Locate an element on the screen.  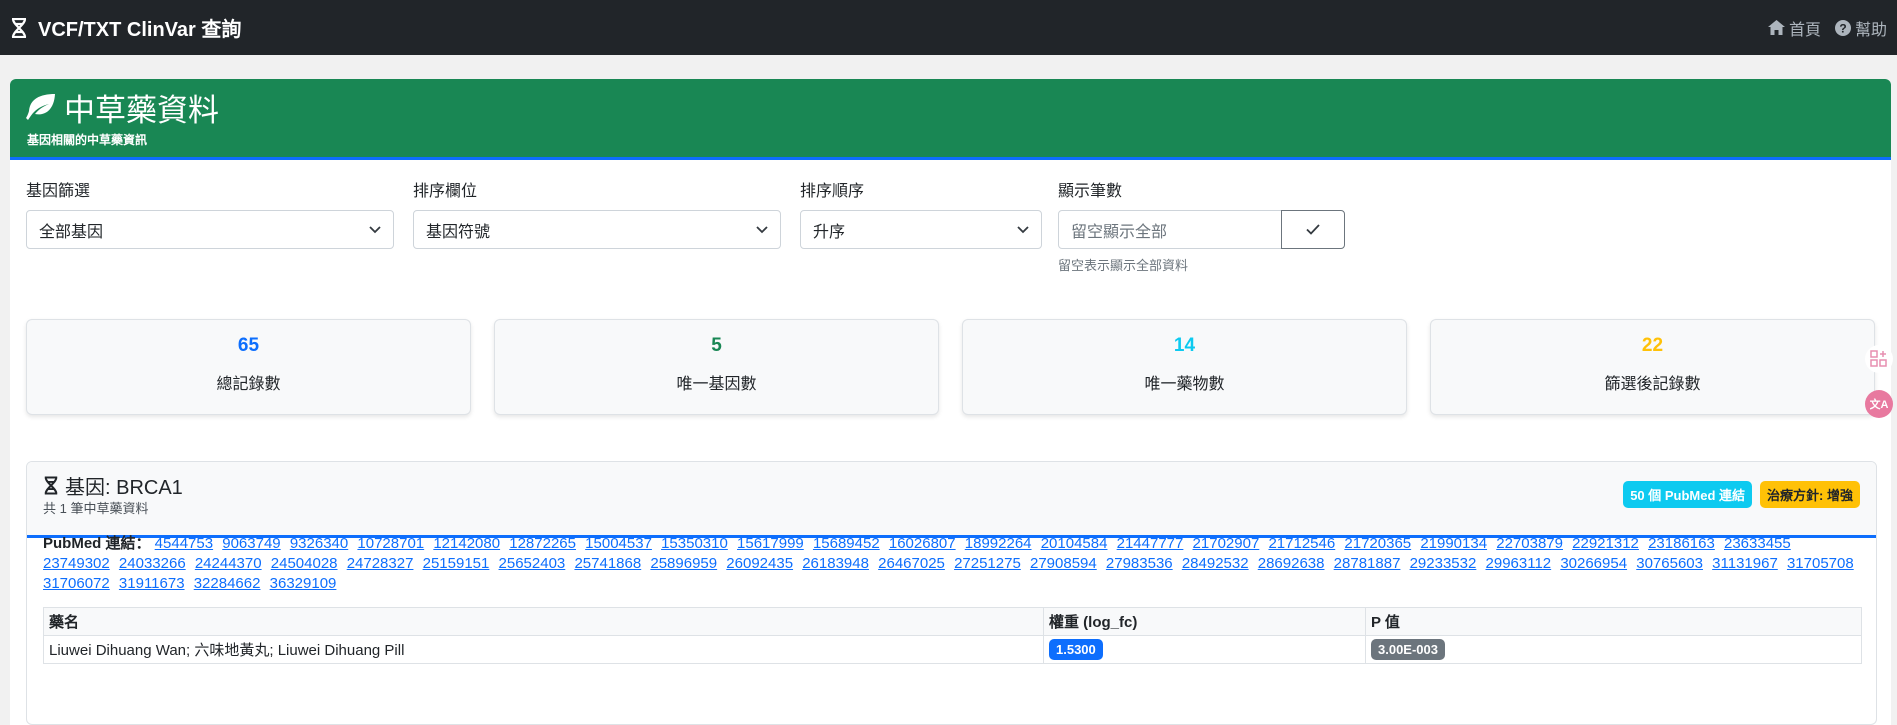
pubmed-link: 24504028 is located at coordinates (304, 563).